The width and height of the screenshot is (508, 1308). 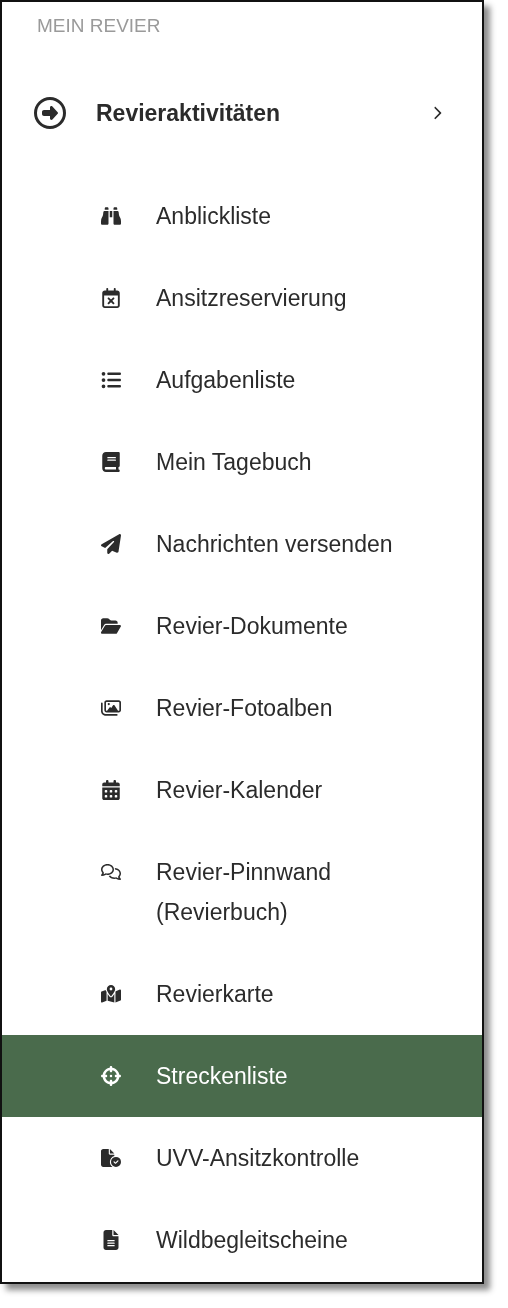 What do you see at coordinates (111, 708) in the screenshot?
I see `images-icon` at bounding box center [111, 708].